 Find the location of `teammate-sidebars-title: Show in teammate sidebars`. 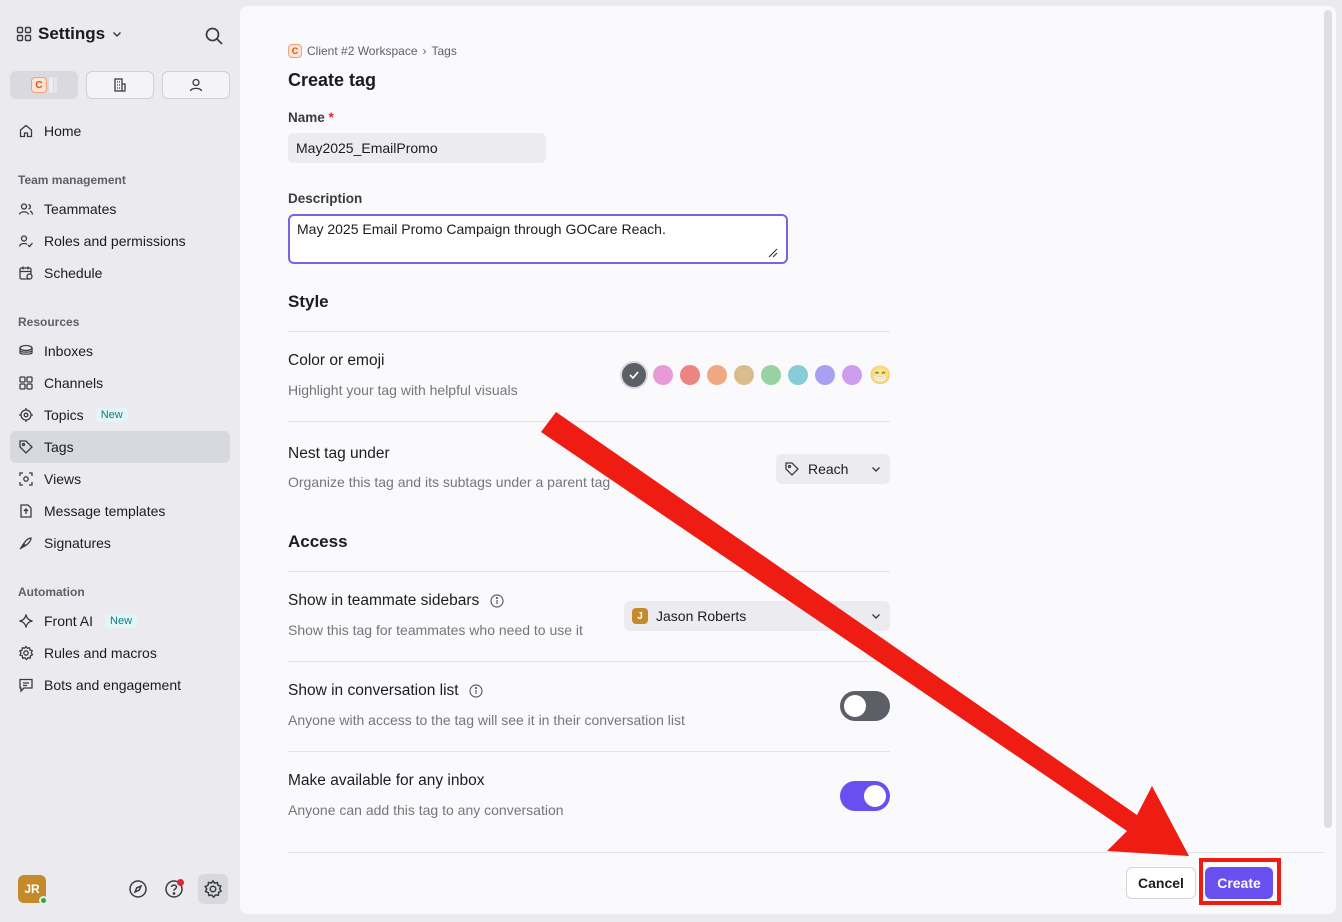

teammate-sidebars-title: Show in teammate sidebars is located at coordinates (396, 601).